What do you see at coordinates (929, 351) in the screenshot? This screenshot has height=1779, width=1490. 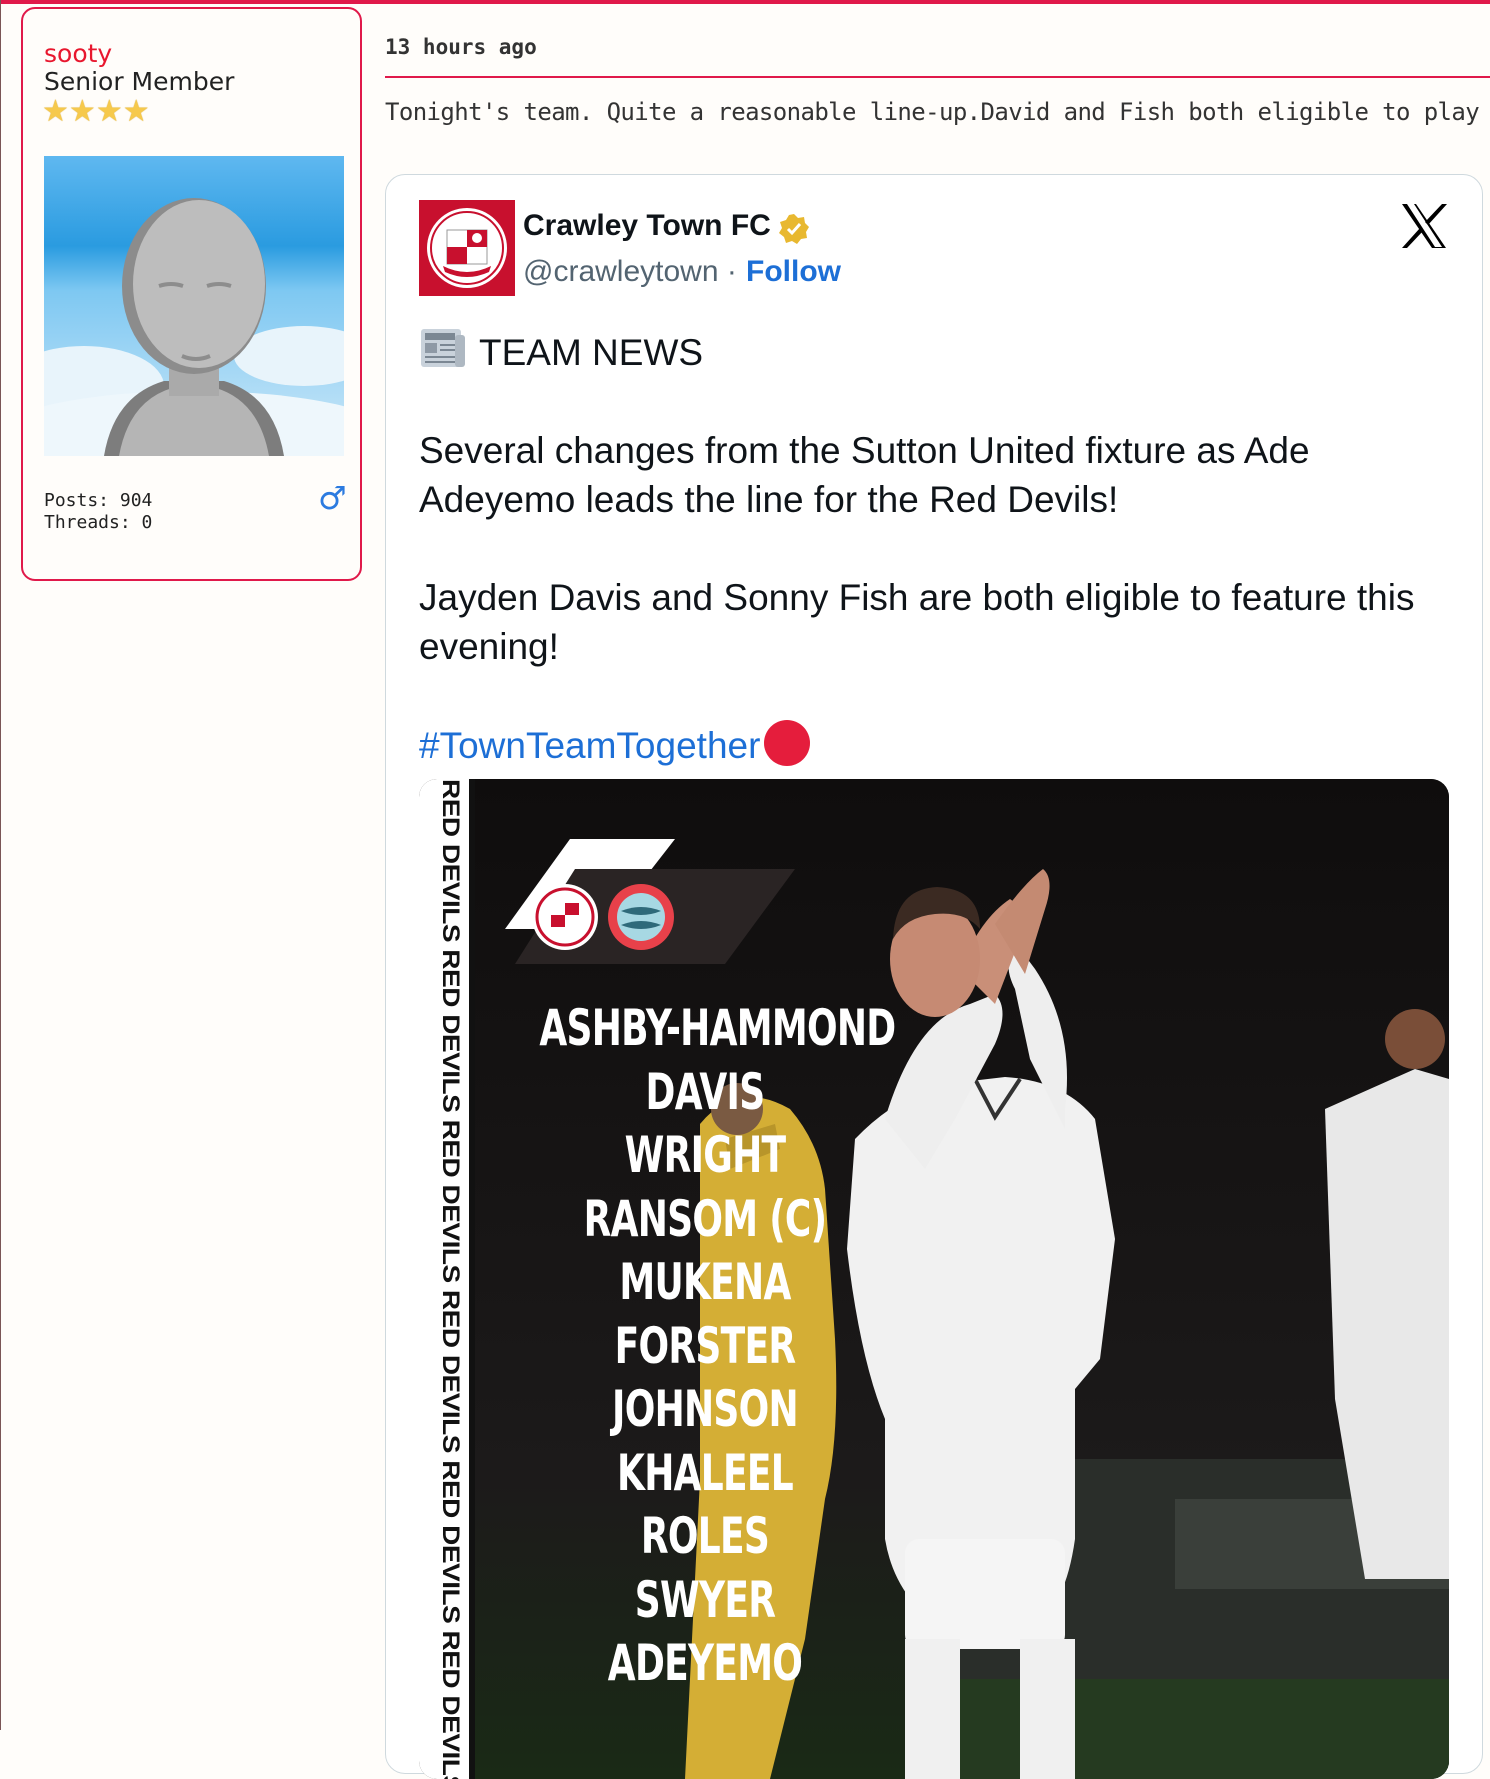 I see `tweet-heading: TEAM NEWS` at bounding box center [929, 351].